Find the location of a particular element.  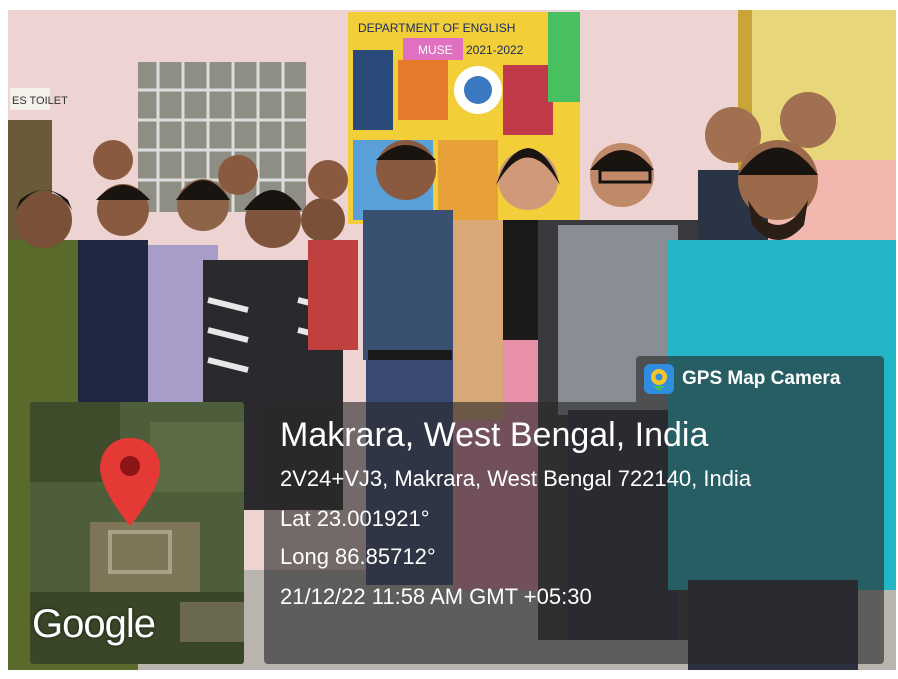

door-sign: ES TOILET is located at coordinates (40, 101).